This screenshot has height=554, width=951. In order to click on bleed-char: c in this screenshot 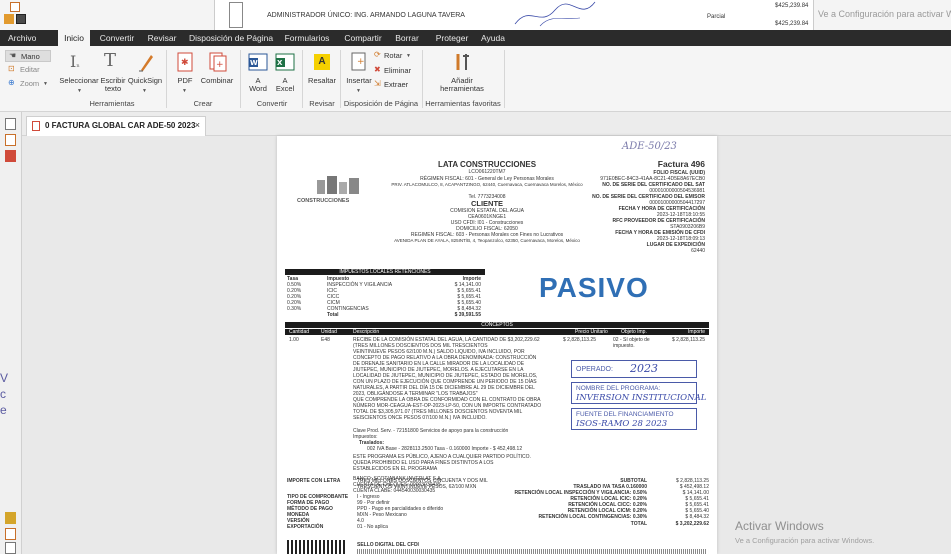, I will do `click(3, 394)`.